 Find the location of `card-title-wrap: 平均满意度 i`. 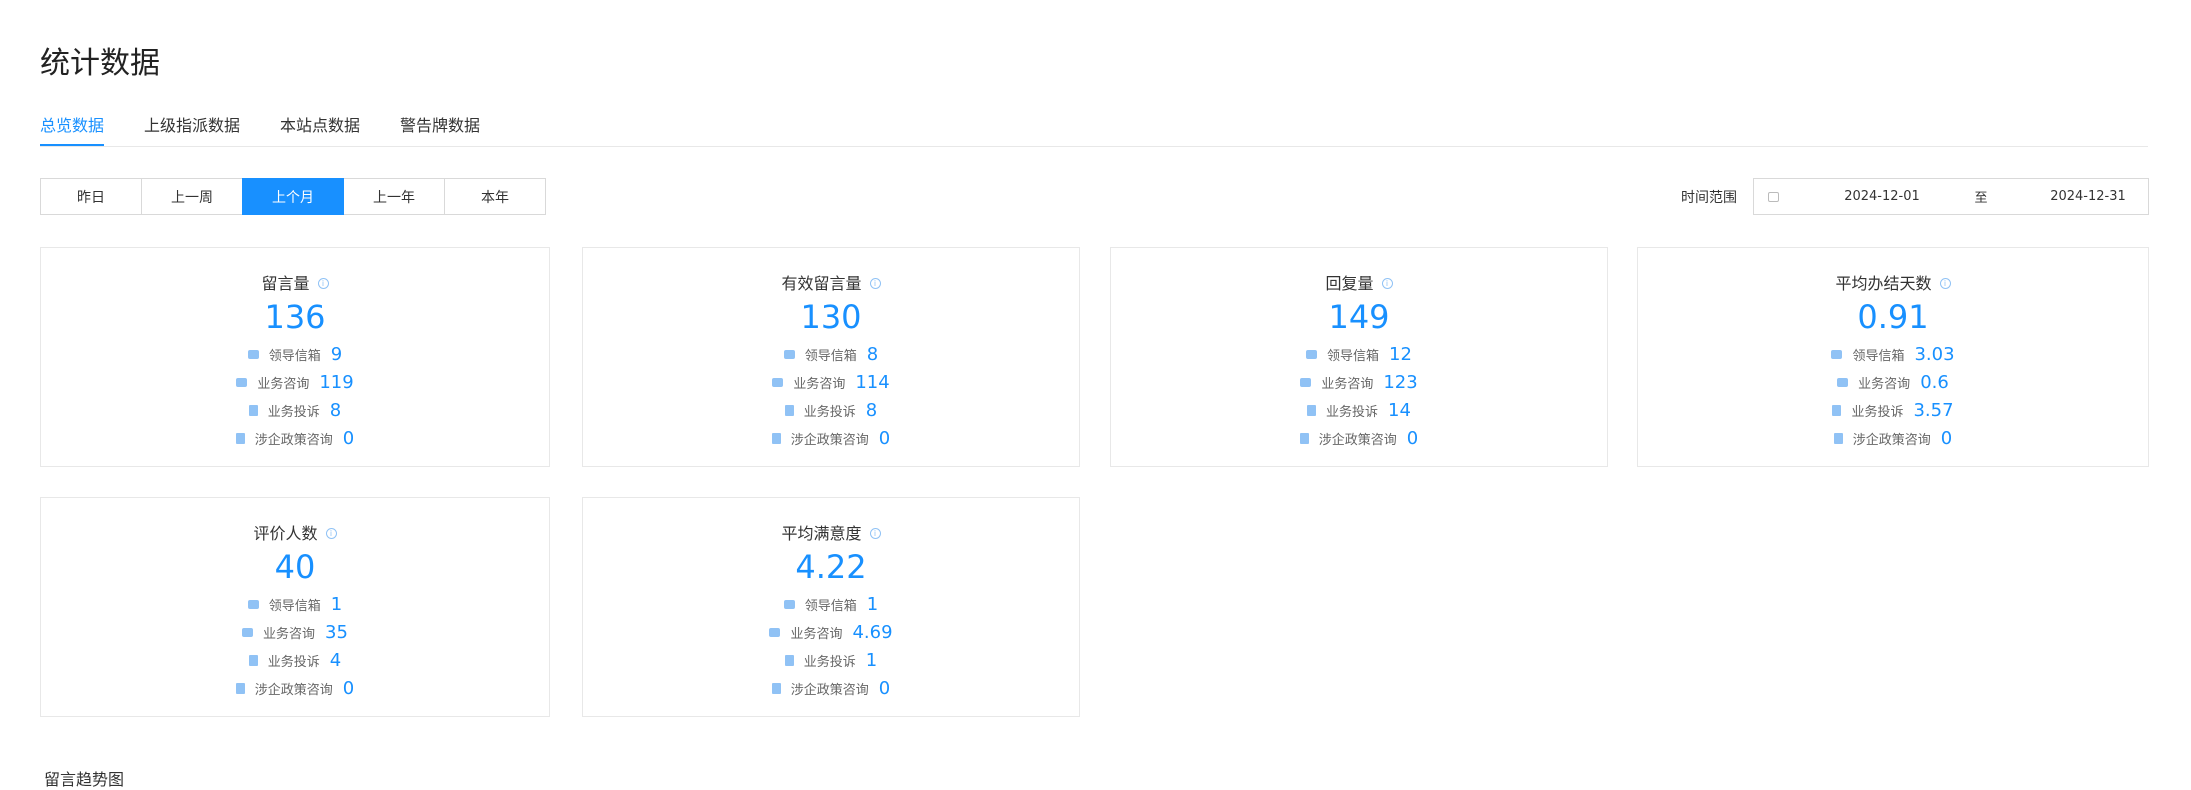

card-title-wrap: 平均满意度 i is located at coordinates (831, 532).